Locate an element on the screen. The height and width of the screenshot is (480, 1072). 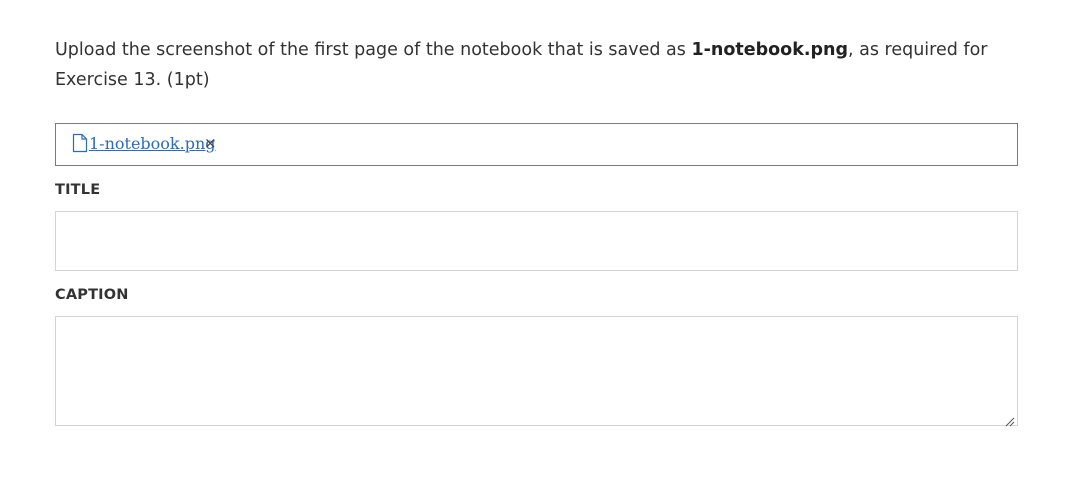
uploaded-file-link: 1-notebook.png is located at coordinates (144, 143).